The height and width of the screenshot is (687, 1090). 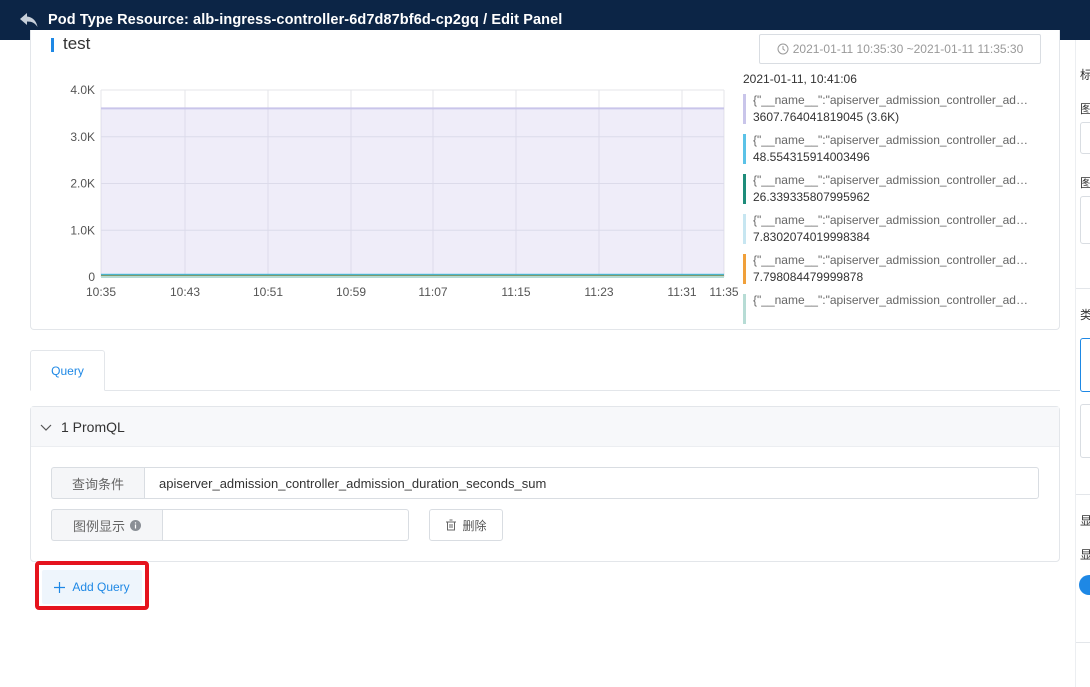 What do you see at coordinates (1085, 75) in the screenshot?
I see `sidebar-label-1: 标` at bounding box center [1085, 75].